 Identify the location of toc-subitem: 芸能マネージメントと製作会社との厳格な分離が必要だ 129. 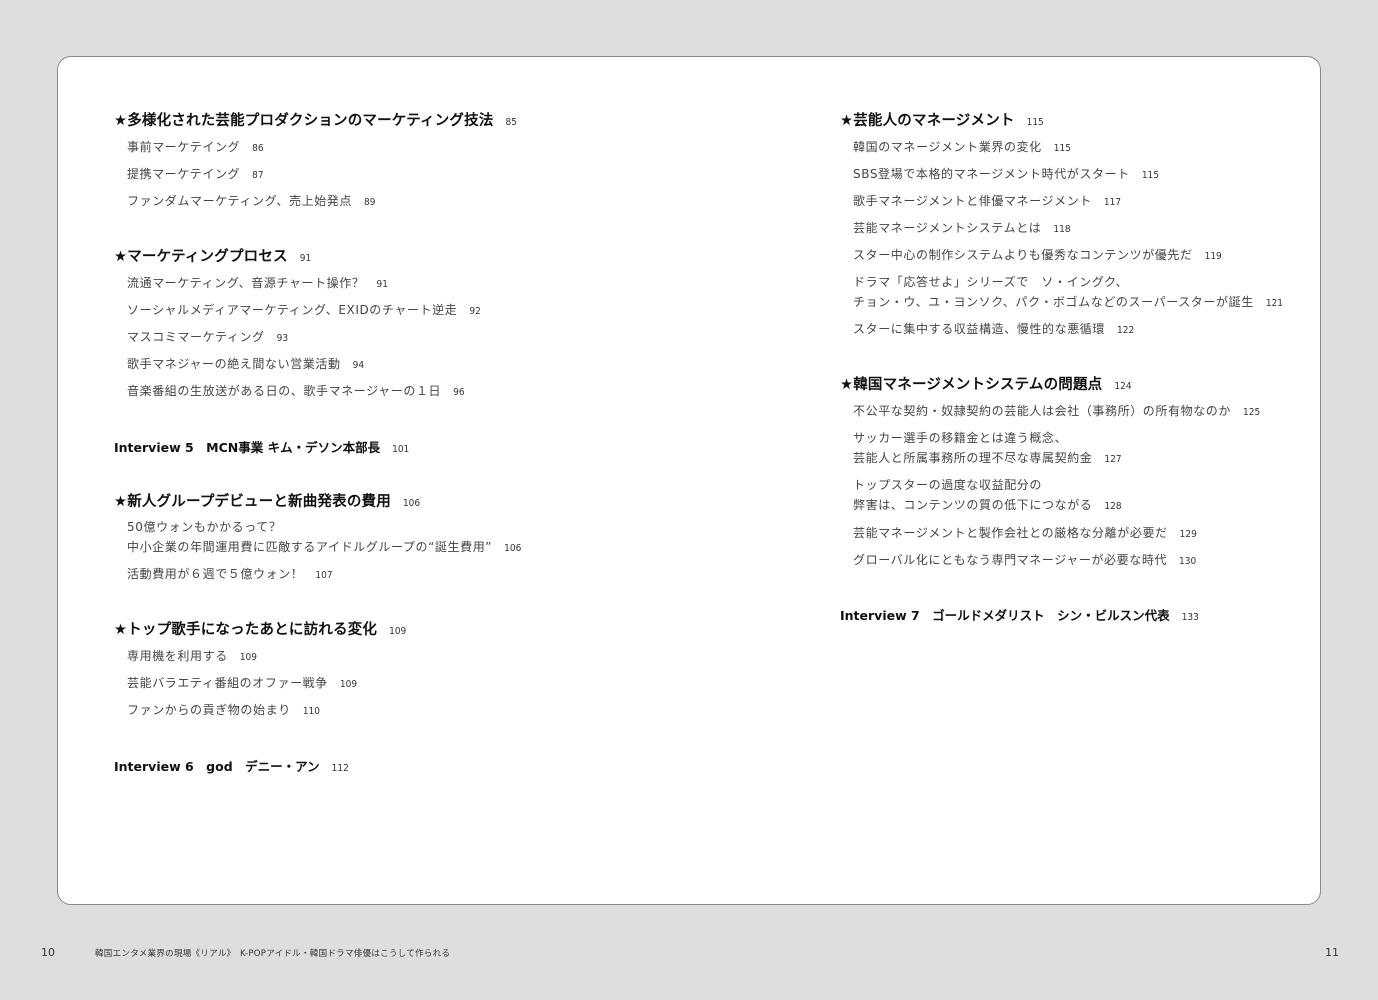
(1018, 534).